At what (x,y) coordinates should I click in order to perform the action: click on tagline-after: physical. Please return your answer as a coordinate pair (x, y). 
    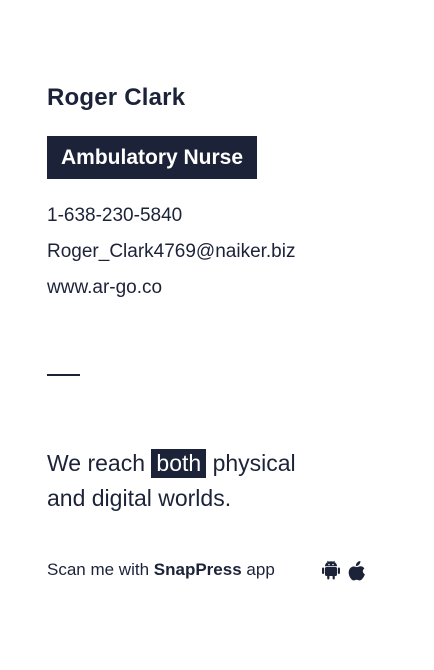
    Looking at the image, I should click on (254, 463).